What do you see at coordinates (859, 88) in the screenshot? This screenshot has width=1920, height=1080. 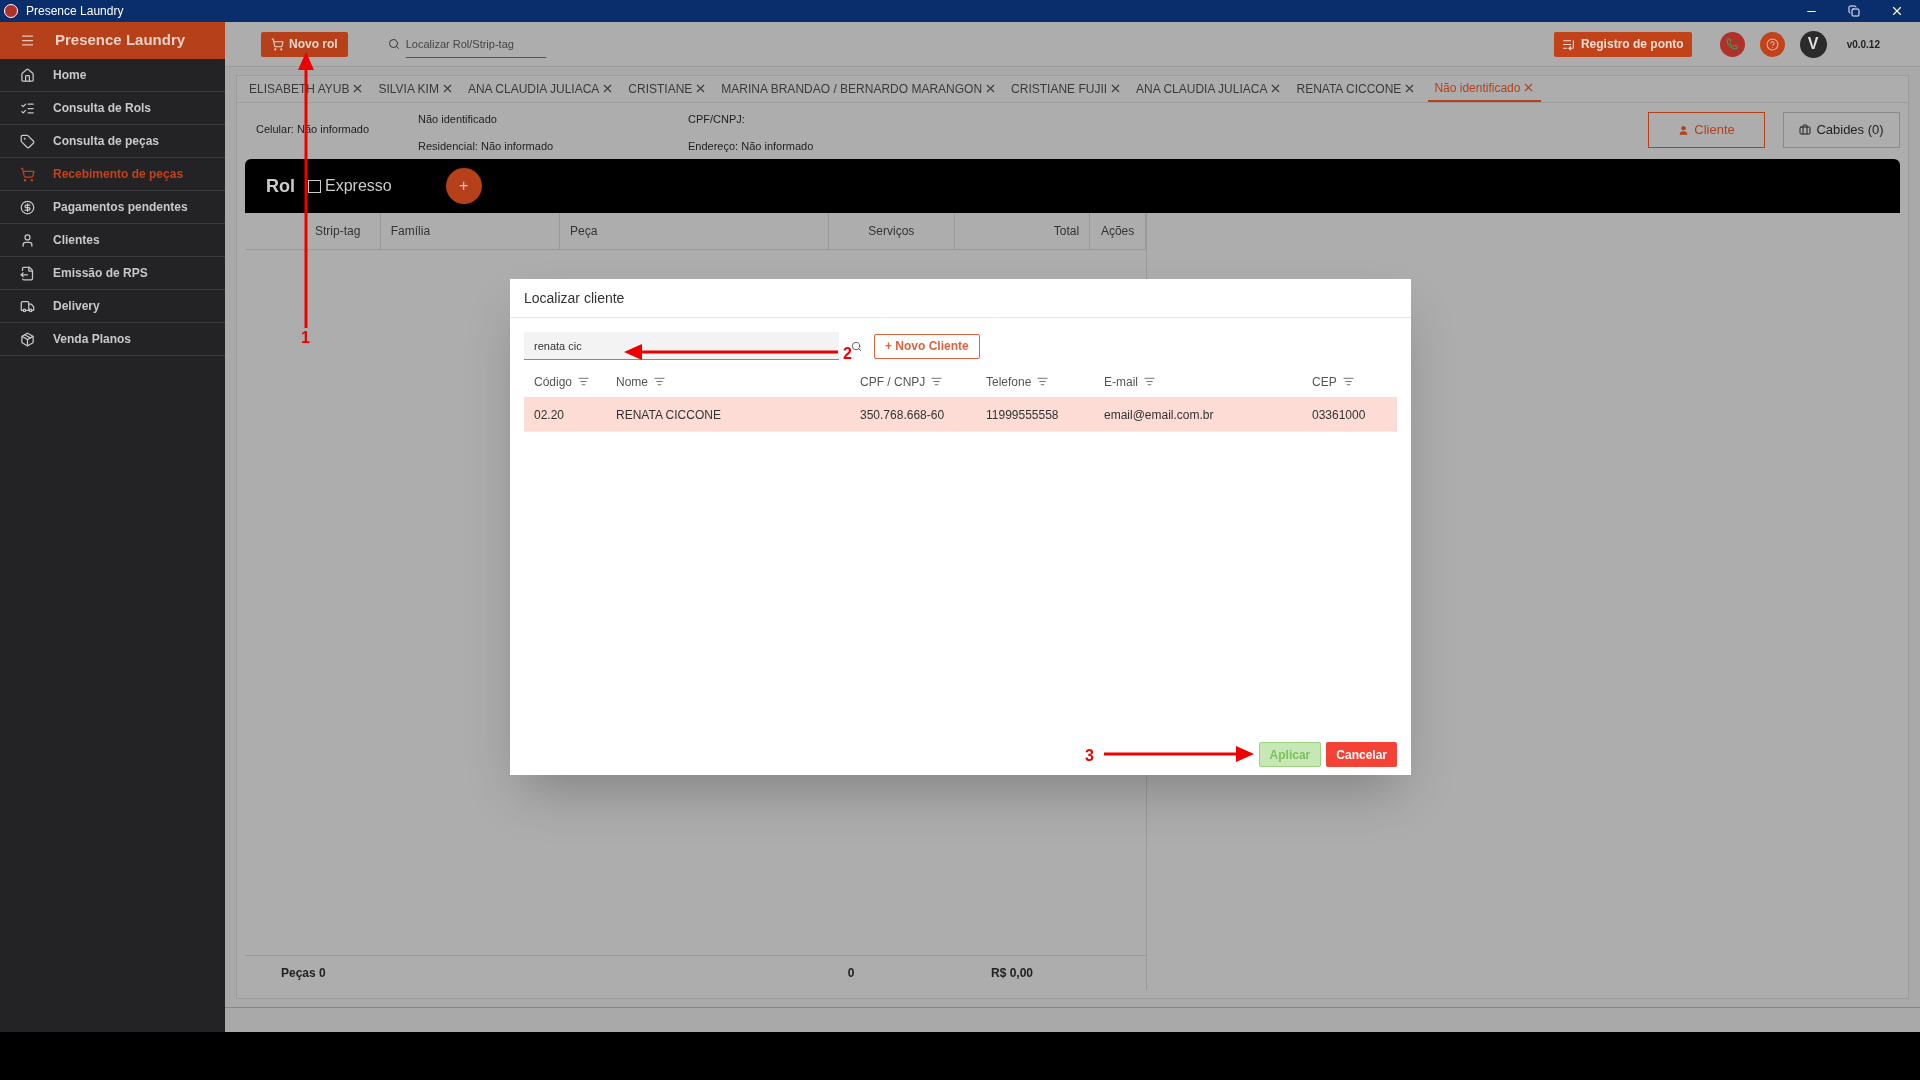 I see `client-tab: MARINA BRANDAO / BERNARDO MARANGON` at bounding box center [859, 88].